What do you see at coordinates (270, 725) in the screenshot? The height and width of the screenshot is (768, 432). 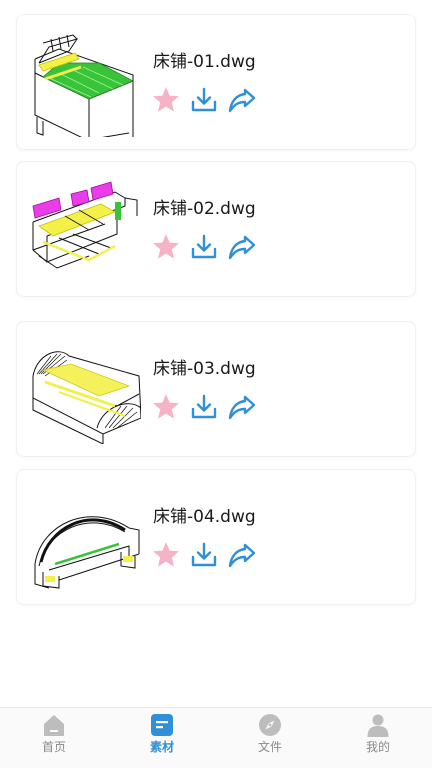 I see `compass-icon` at bounding box center [270, 725].